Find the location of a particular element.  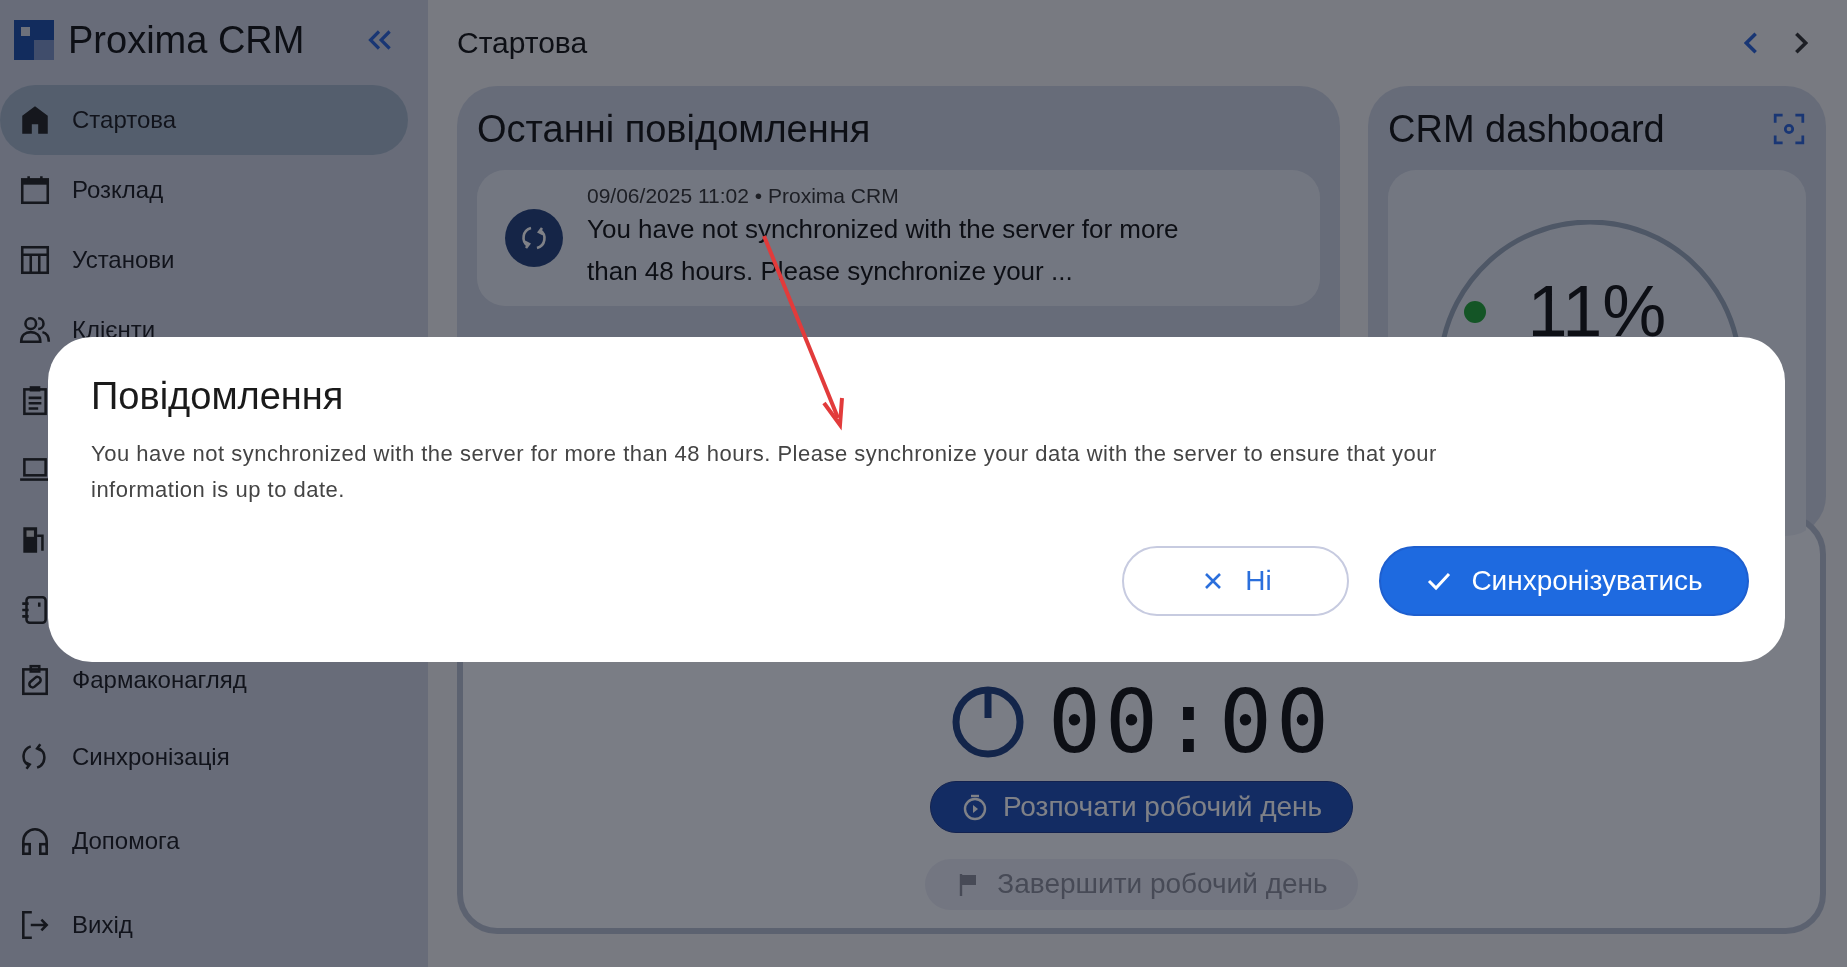

card-title: Останні повідомлення is located at coordinates (674, 129).